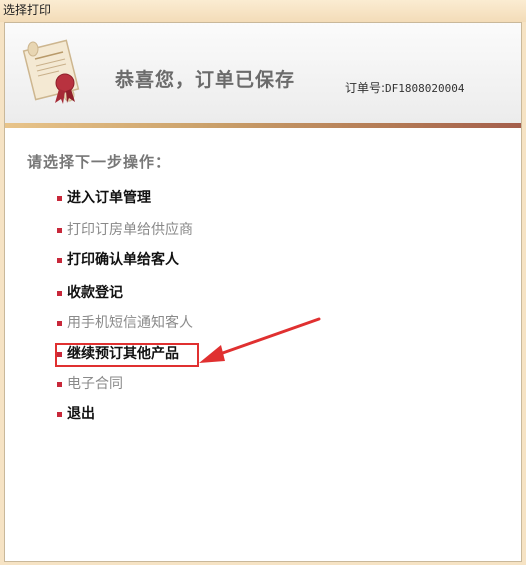 The width and height of the screenshot is (526, 565). I want to click on order-number-value: DF1808020004, so click(425, 88).